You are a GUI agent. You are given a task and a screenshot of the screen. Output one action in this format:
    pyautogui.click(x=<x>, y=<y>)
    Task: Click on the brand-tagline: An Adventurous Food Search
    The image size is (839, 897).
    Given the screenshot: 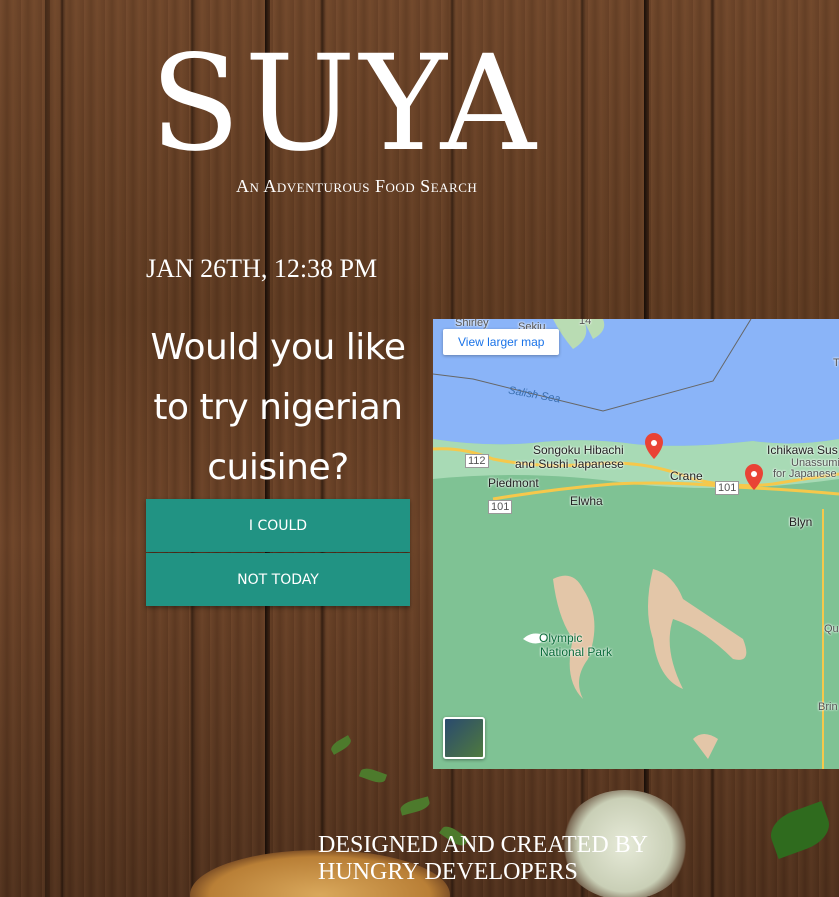 What is the action you would take?
    pyautogui.click(x=357, y=186)
    